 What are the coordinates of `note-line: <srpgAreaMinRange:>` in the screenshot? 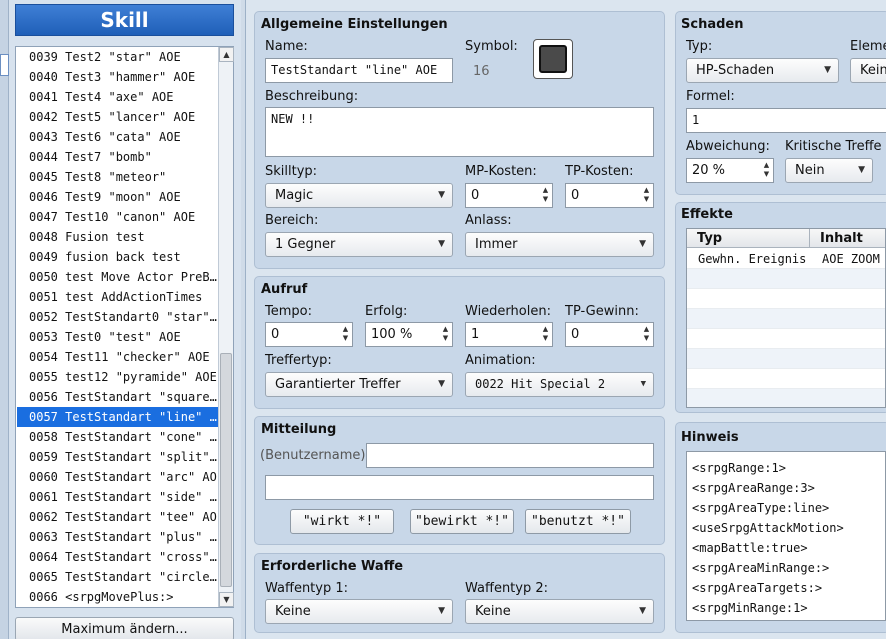 It's located at (761, 568).